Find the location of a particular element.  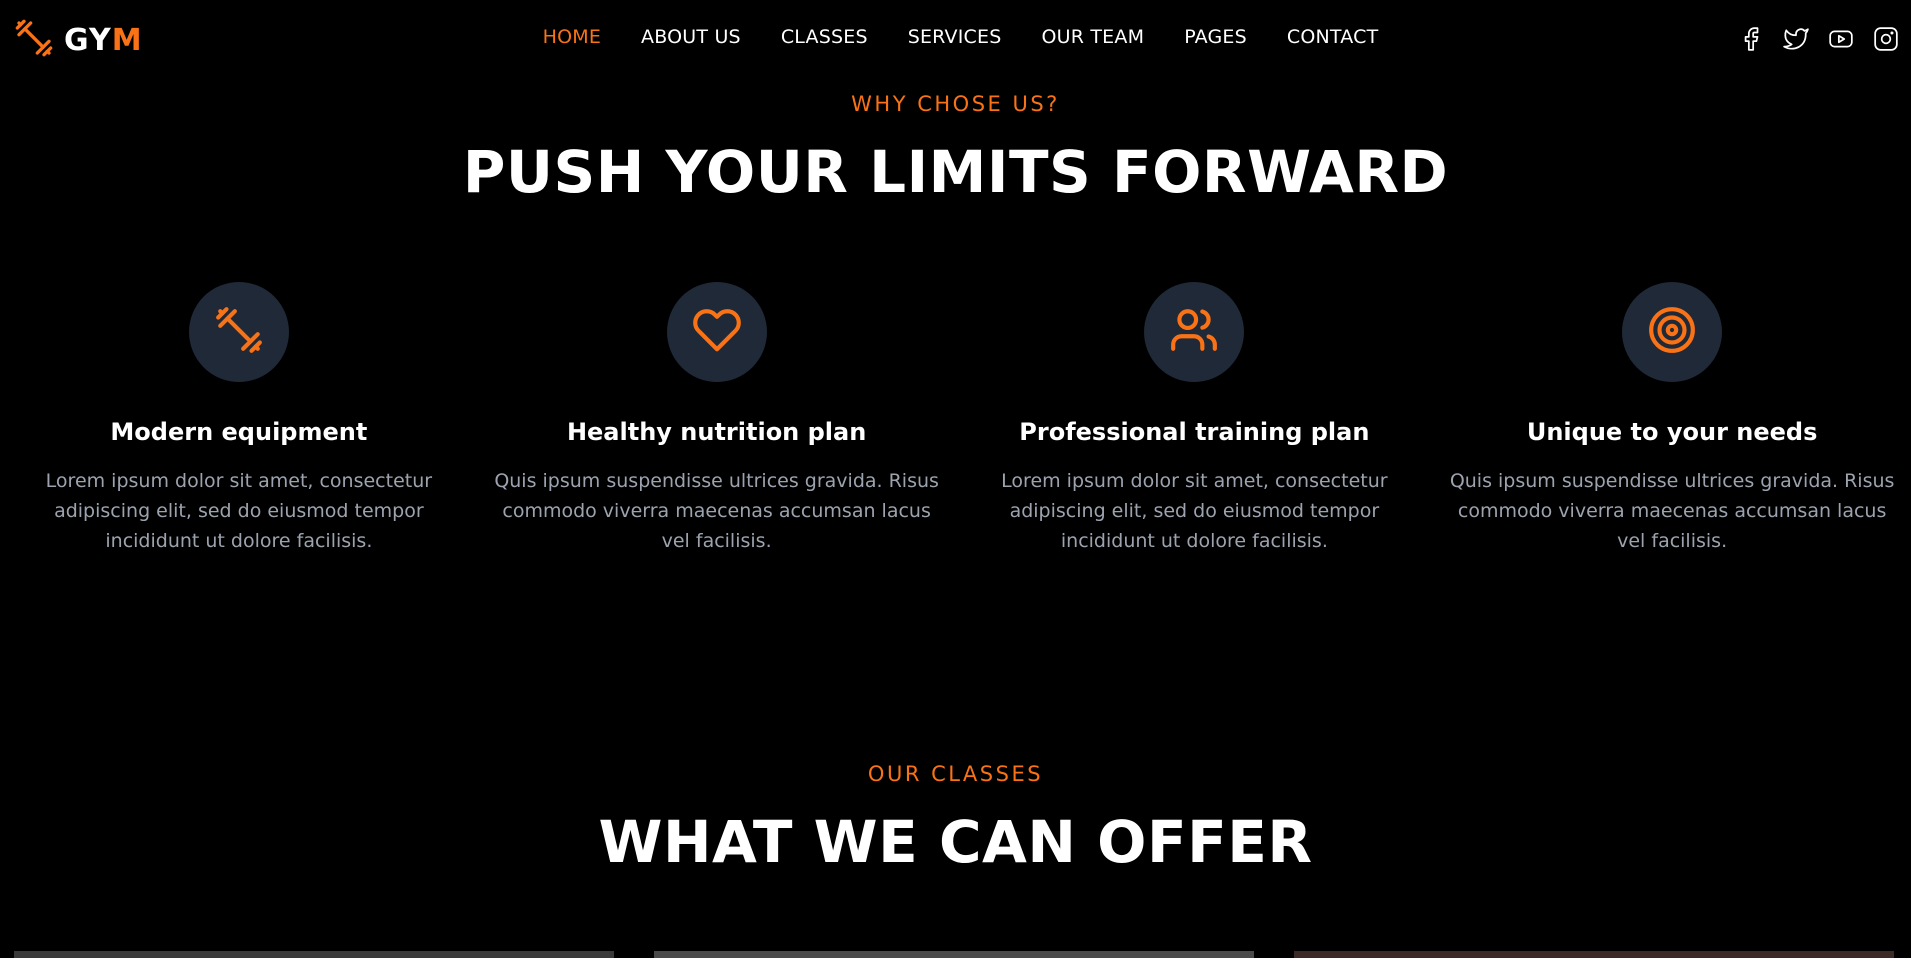

instagram-icon is located at coordinates (1885, 38).